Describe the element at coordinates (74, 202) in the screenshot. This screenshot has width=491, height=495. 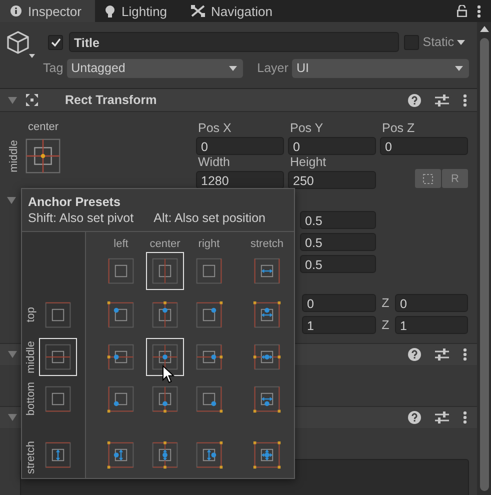
I see `popup-title: Anchor Presets` at that location.